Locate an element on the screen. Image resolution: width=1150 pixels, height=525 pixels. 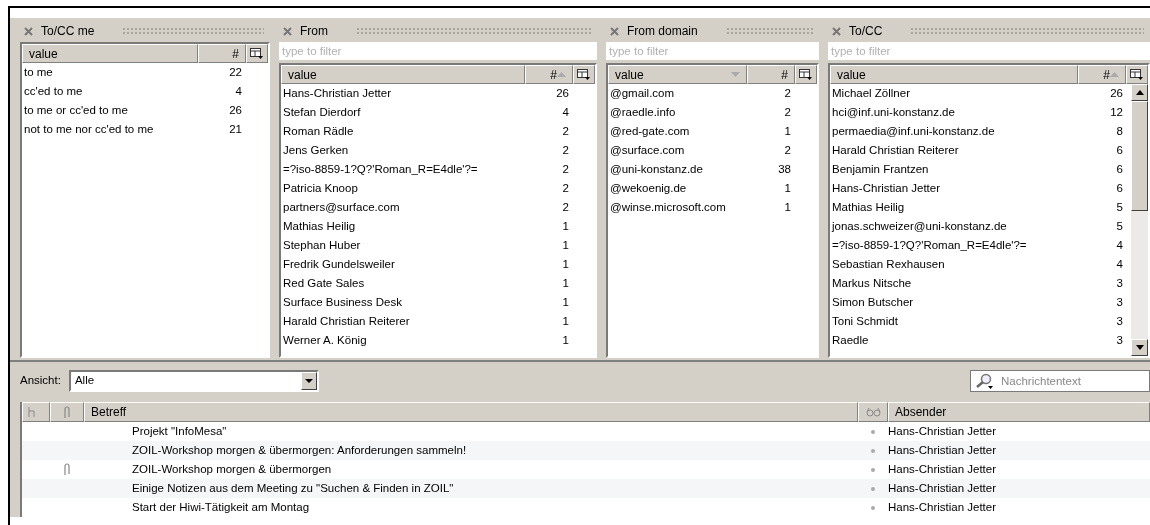
value-cell: Surface Business Desk is located at coordinates (403, 302).